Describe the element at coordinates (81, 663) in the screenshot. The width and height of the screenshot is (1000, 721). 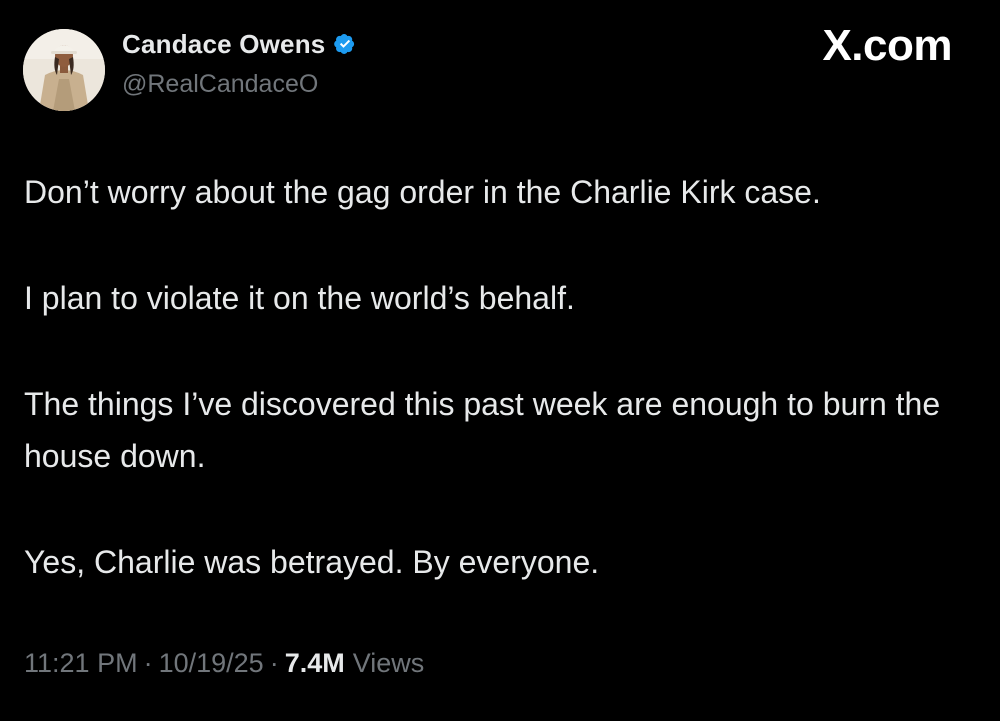
I see `tweet-time: 11:21 PM` at that location.